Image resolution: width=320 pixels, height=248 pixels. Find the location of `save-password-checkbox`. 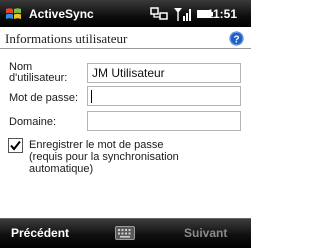

save-password-checkbox is located at coordinates (15, 145).